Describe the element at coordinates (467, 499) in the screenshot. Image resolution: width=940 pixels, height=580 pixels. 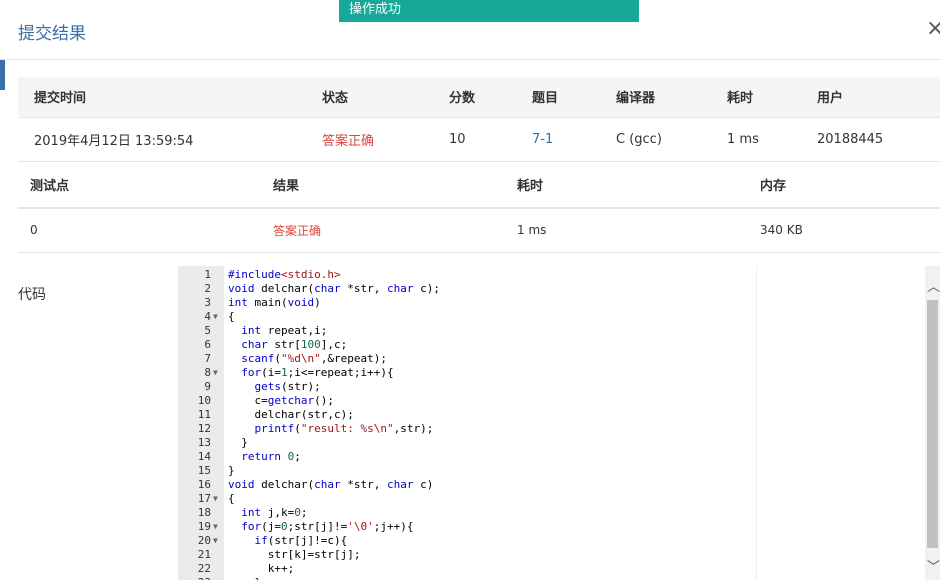
I see `code-line: 17 ▼ {` at that location.